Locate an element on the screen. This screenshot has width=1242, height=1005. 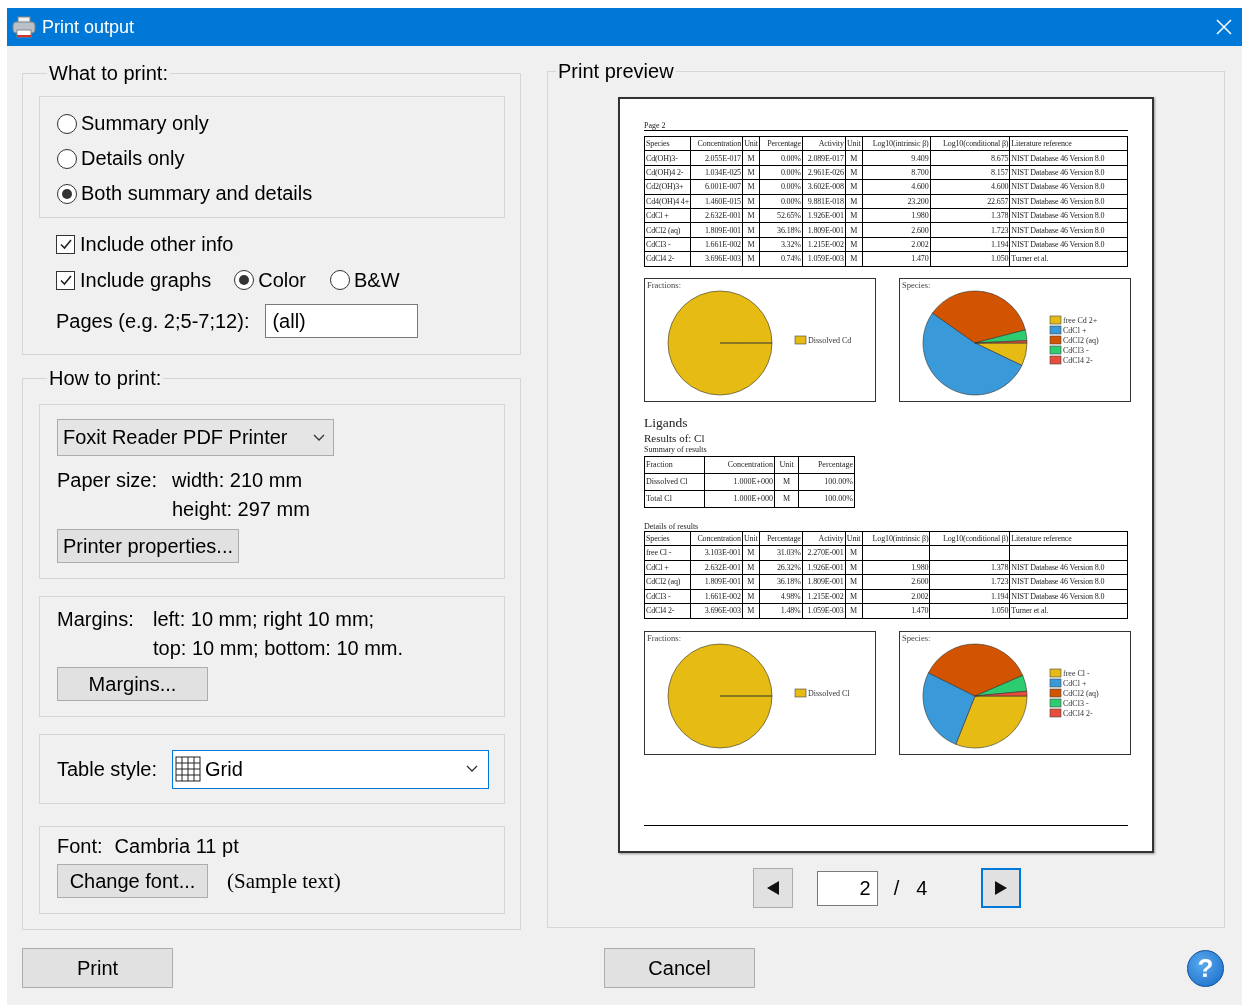
table-cell: 3.696E-003 is located at coordinates (716, 258).